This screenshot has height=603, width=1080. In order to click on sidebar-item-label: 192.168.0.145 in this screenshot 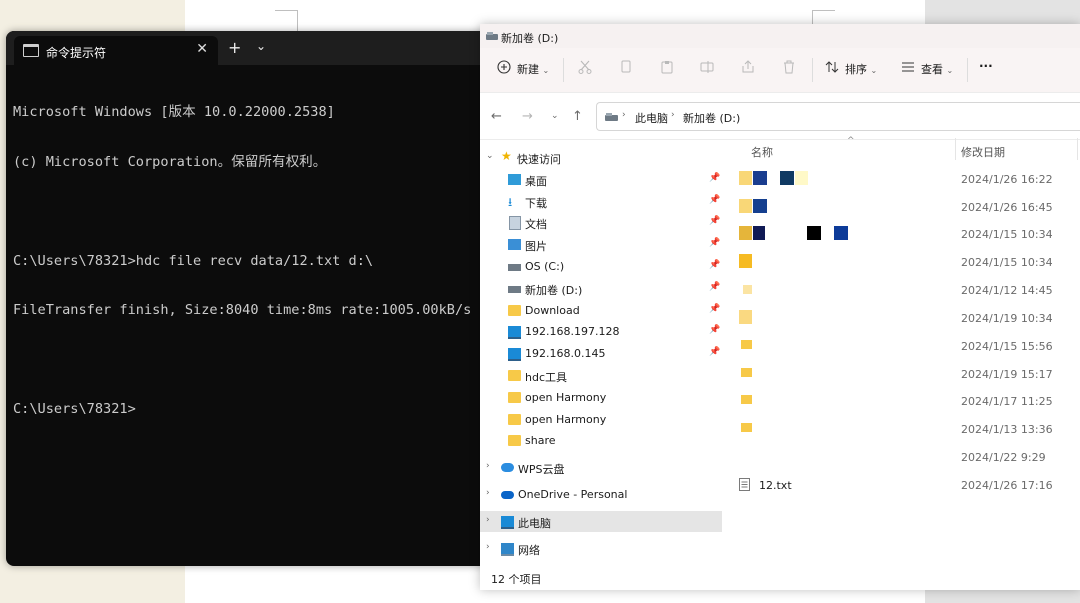, I will do `click(565, 353)`.